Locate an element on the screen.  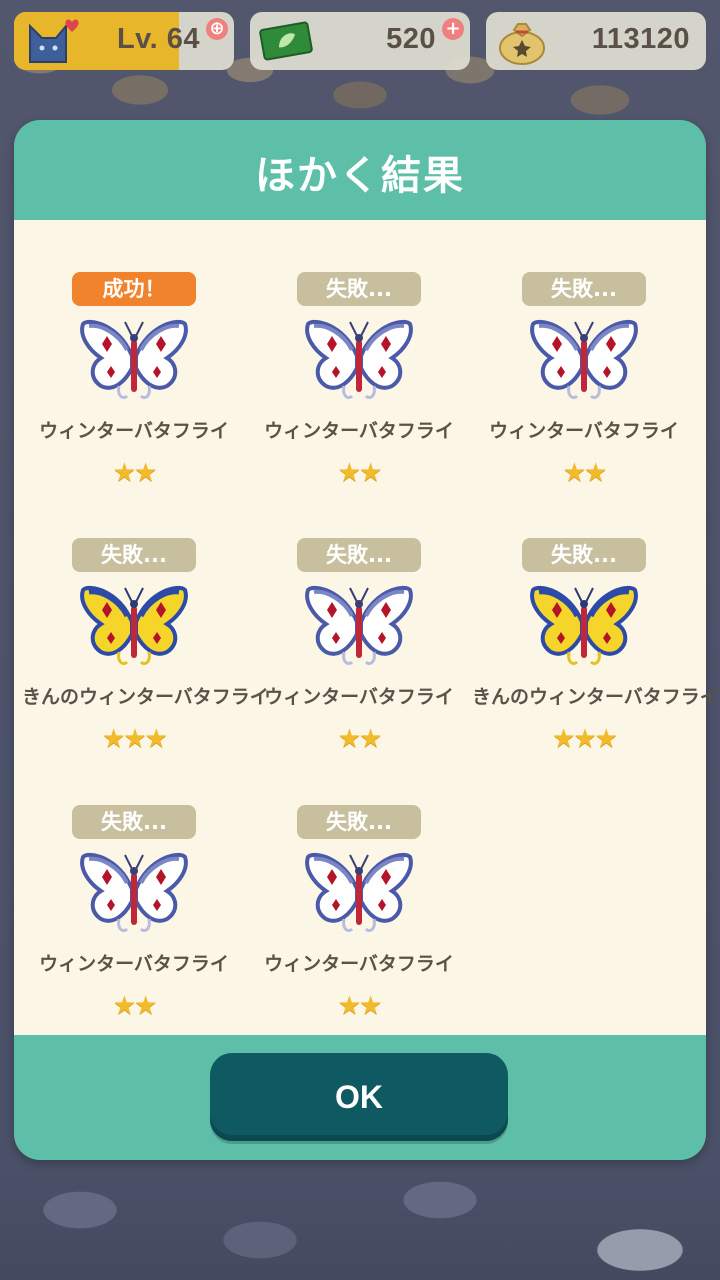
result-item: 成功！ ウィンターバタフライ ★★ is located at coordinates (134, 354).